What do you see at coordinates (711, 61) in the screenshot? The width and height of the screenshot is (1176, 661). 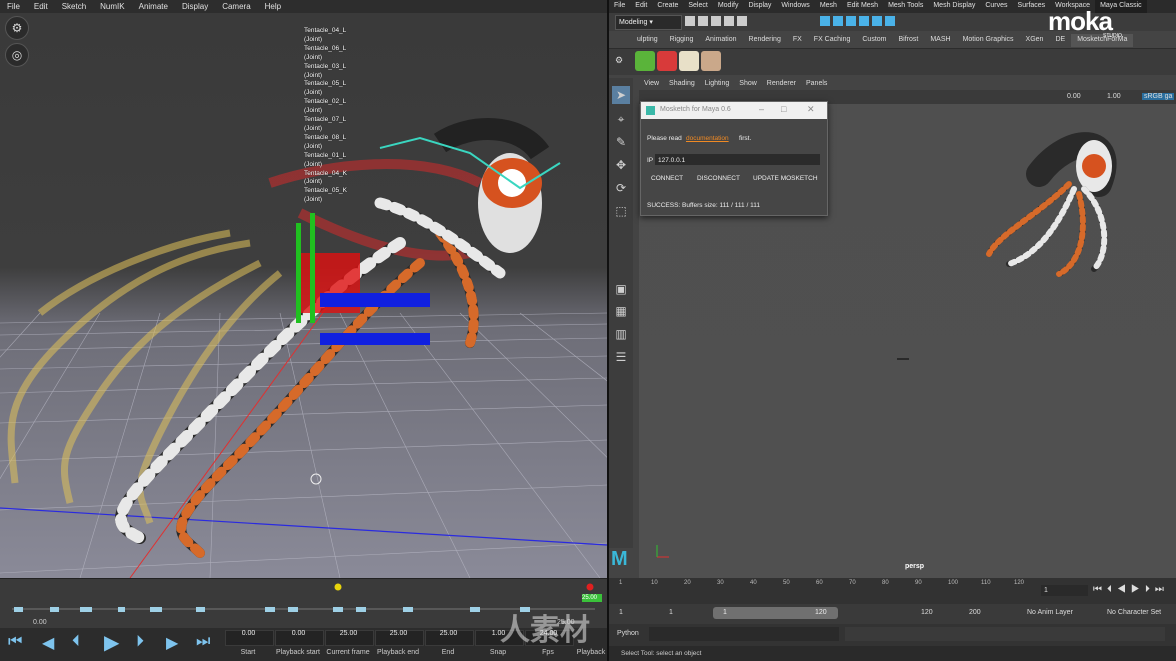 I see `face-shelf-icon` at bounding box center [711, 61].